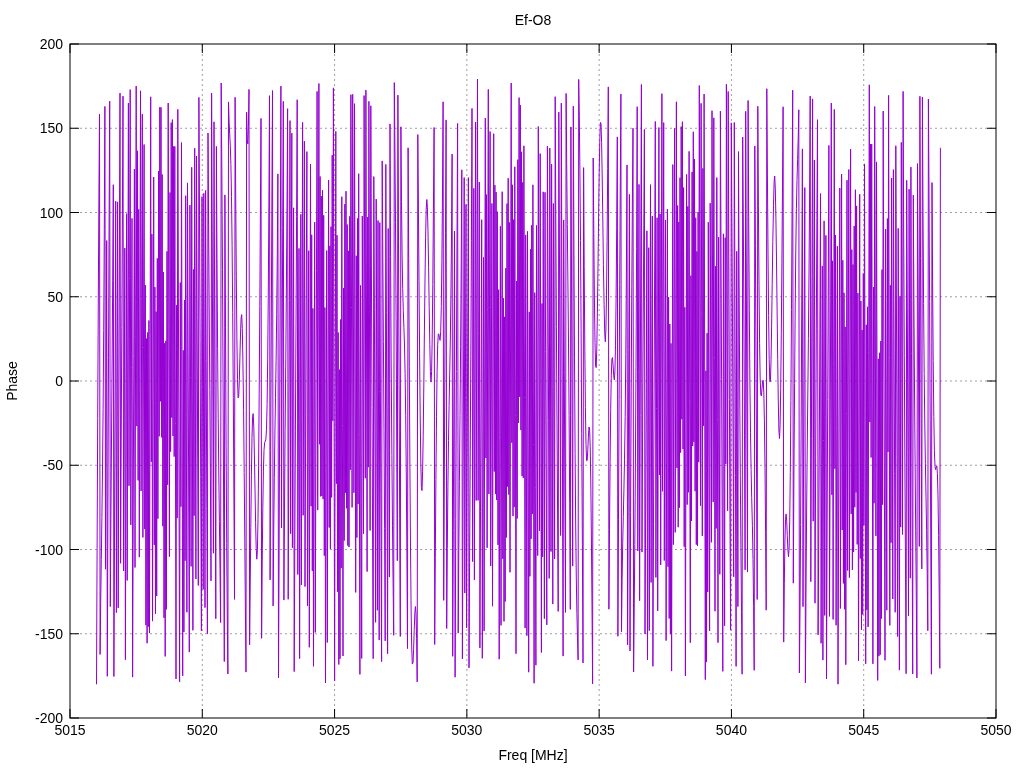 This screenshot has width=1024, height=768. Describe the element at coordinates (731, 730) in the screenshot. I see `axis-tick-label: 5040` at that location.